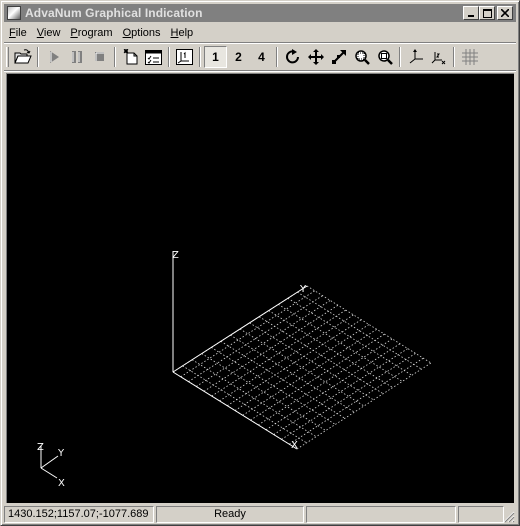  I want to click on x-axis-line, so click(235, 410).